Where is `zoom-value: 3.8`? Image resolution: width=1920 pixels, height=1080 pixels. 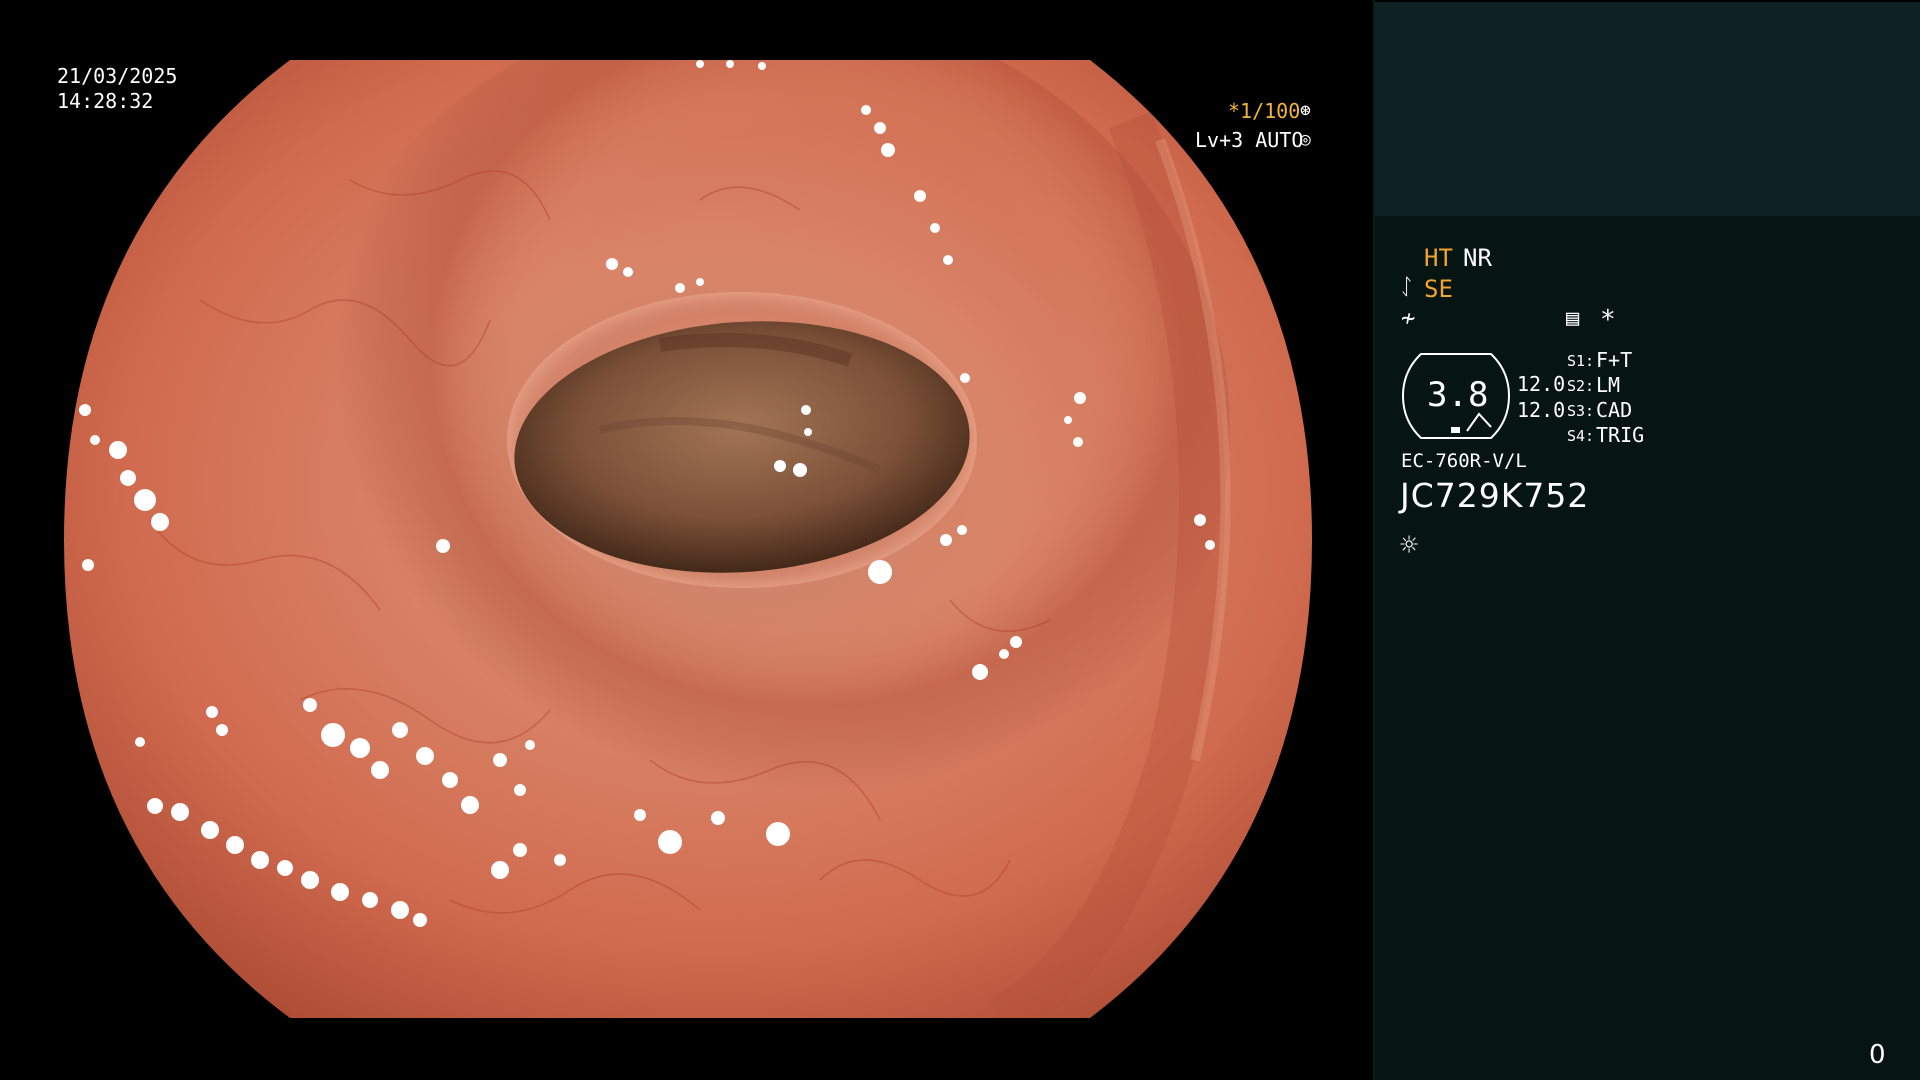
zoom-value: 3.8 is located at coordinates (1458, 395).